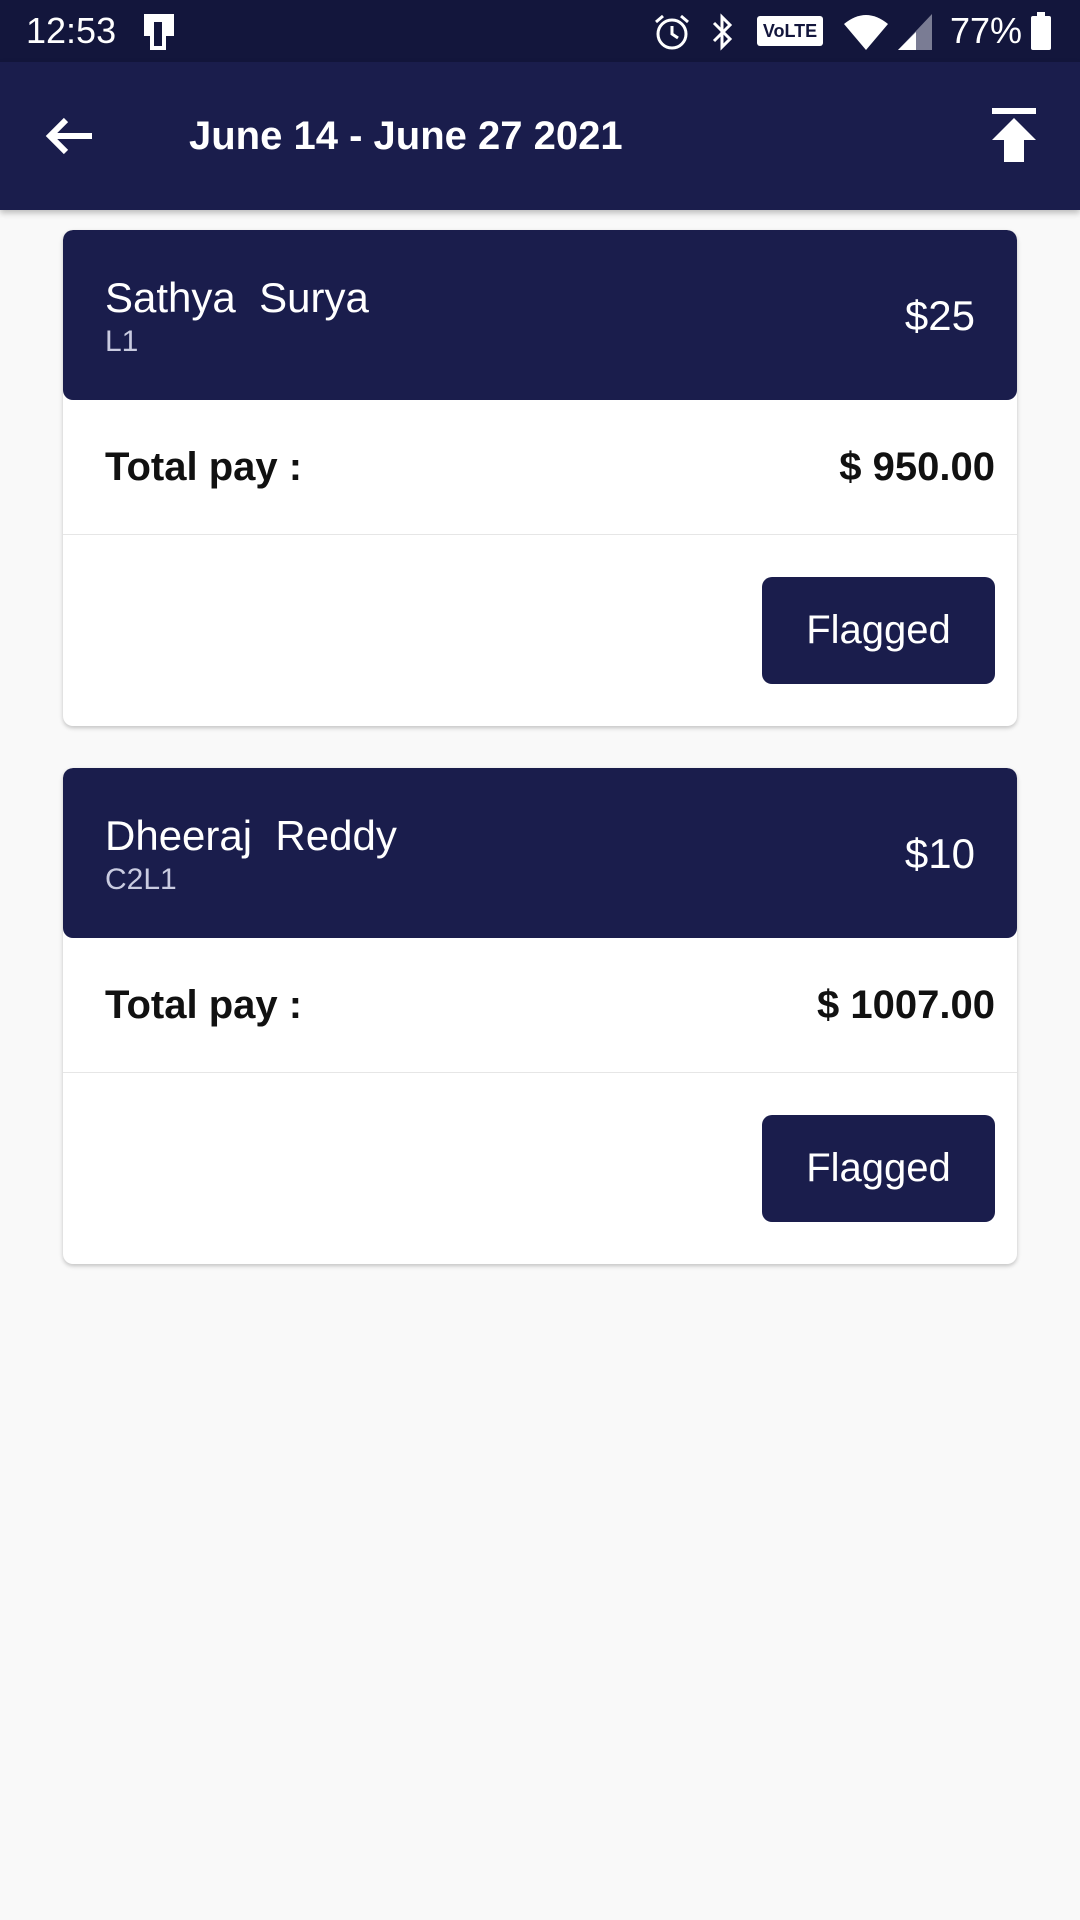 The height and width of the screenshot is (1920, 1080). Describe the element at coordinates (866, 32) in the screenshot. I see `wifi-icon` at that location.